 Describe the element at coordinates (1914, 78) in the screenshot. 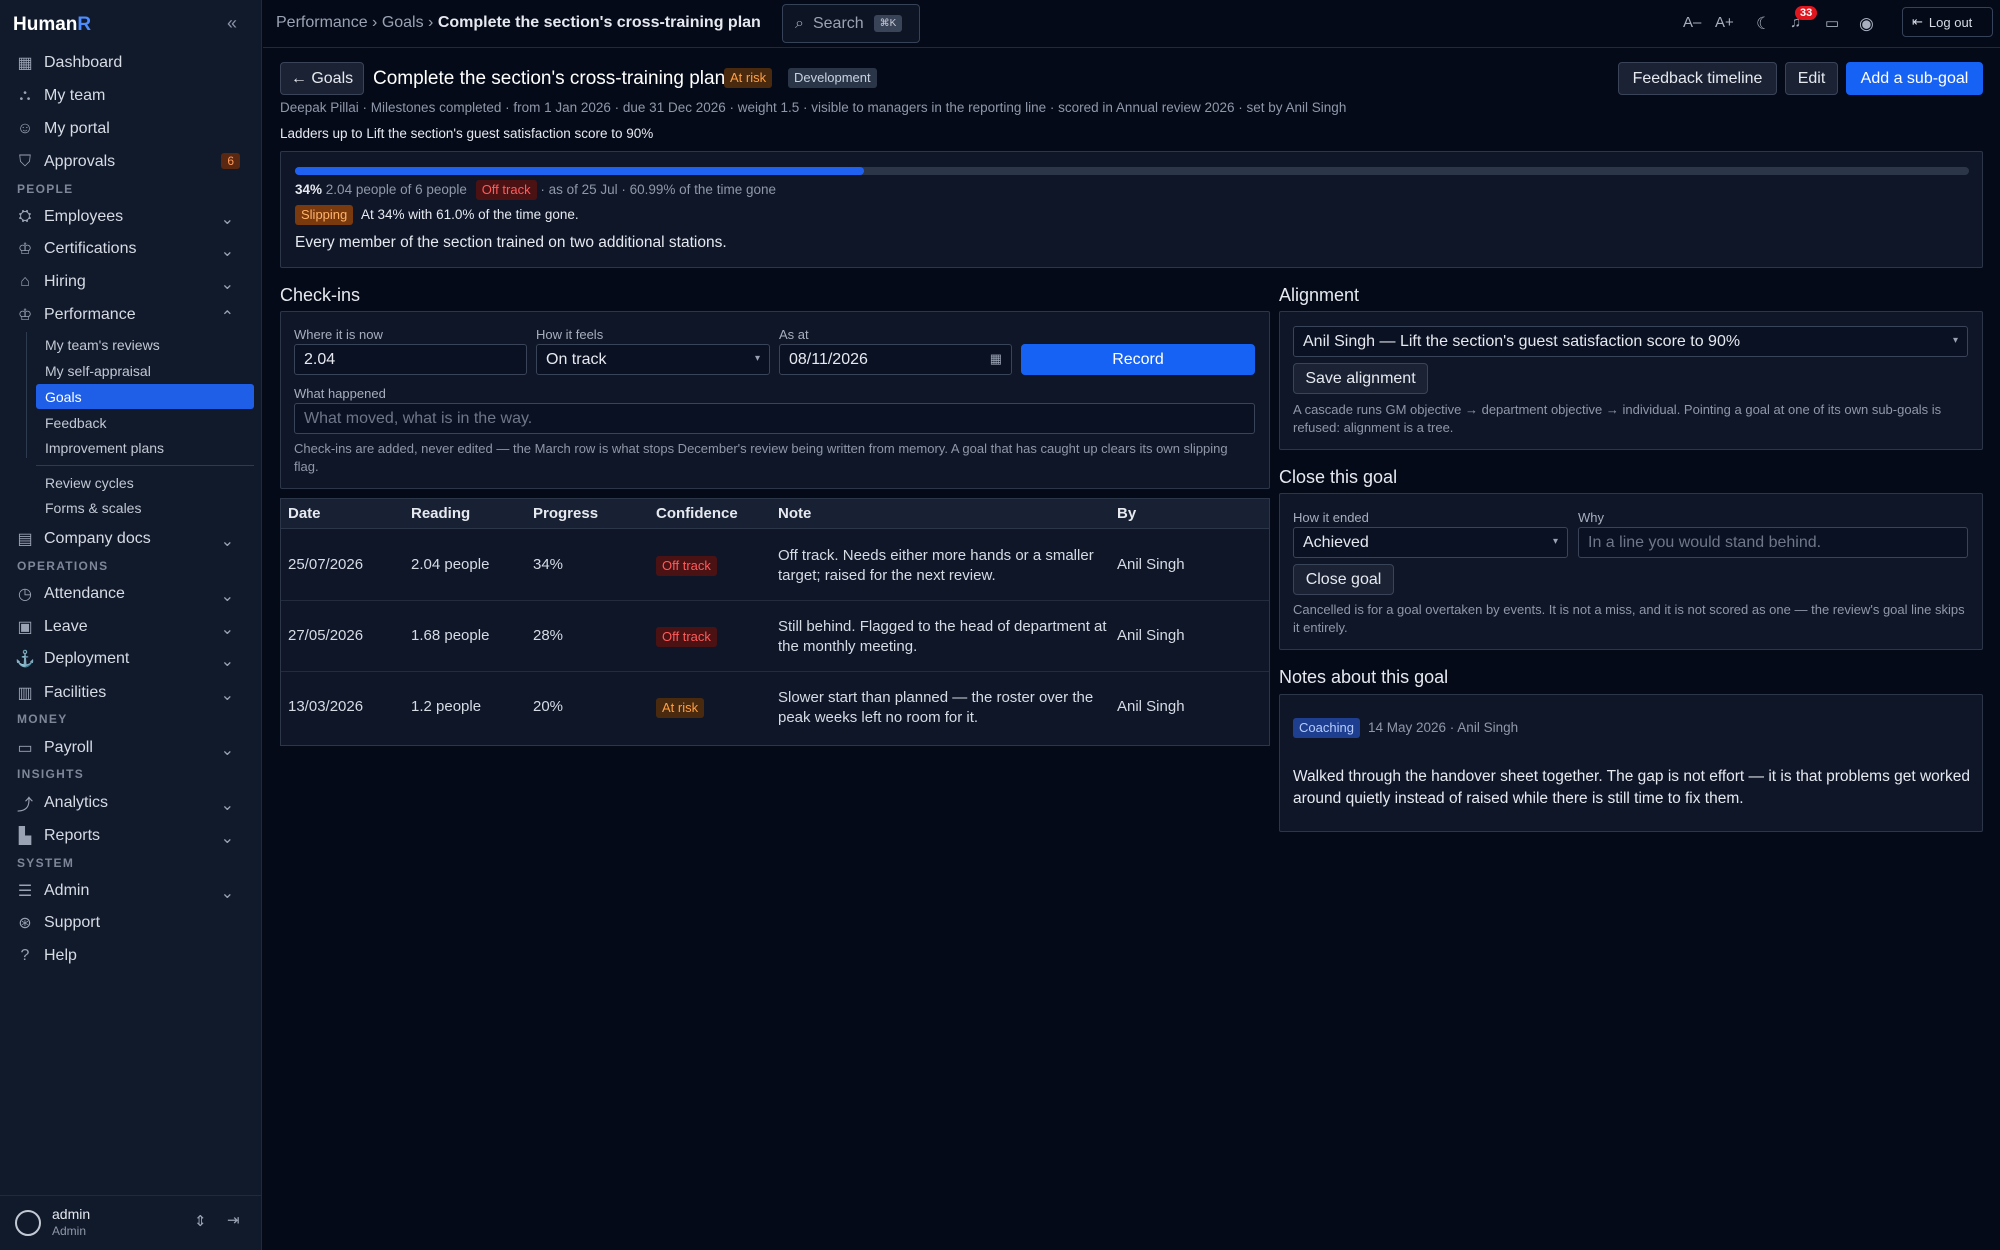

I see `add-sub-goal-button: Add a sub-goal` at that location.